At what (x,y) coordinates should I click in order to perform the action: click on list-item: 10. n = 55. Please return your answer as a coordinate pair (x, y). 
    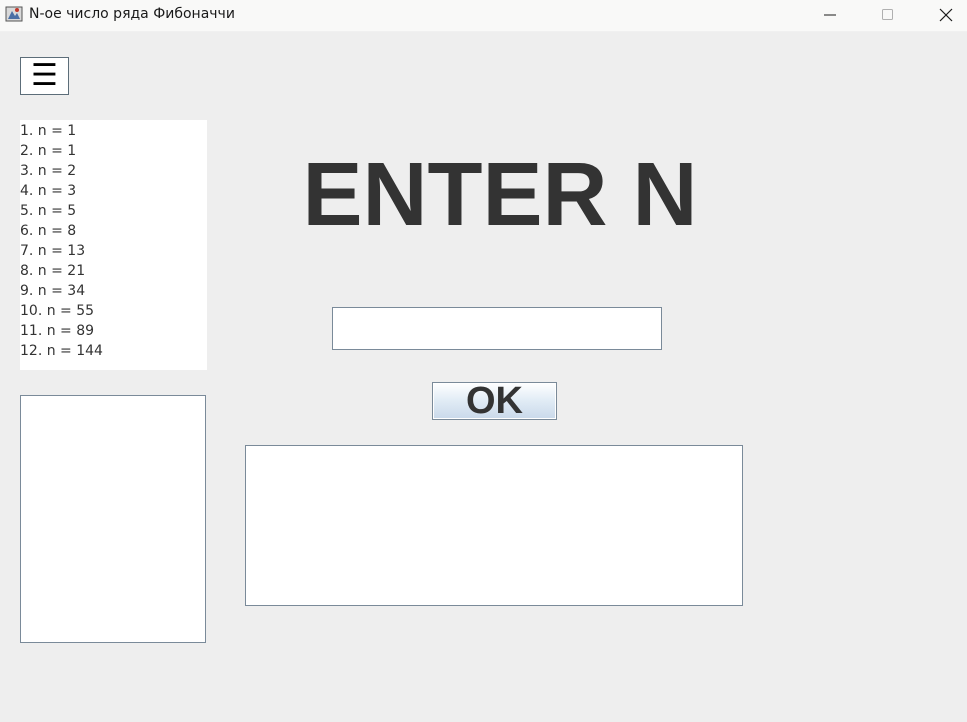
    Looking at the image, I should click on (113, 311).